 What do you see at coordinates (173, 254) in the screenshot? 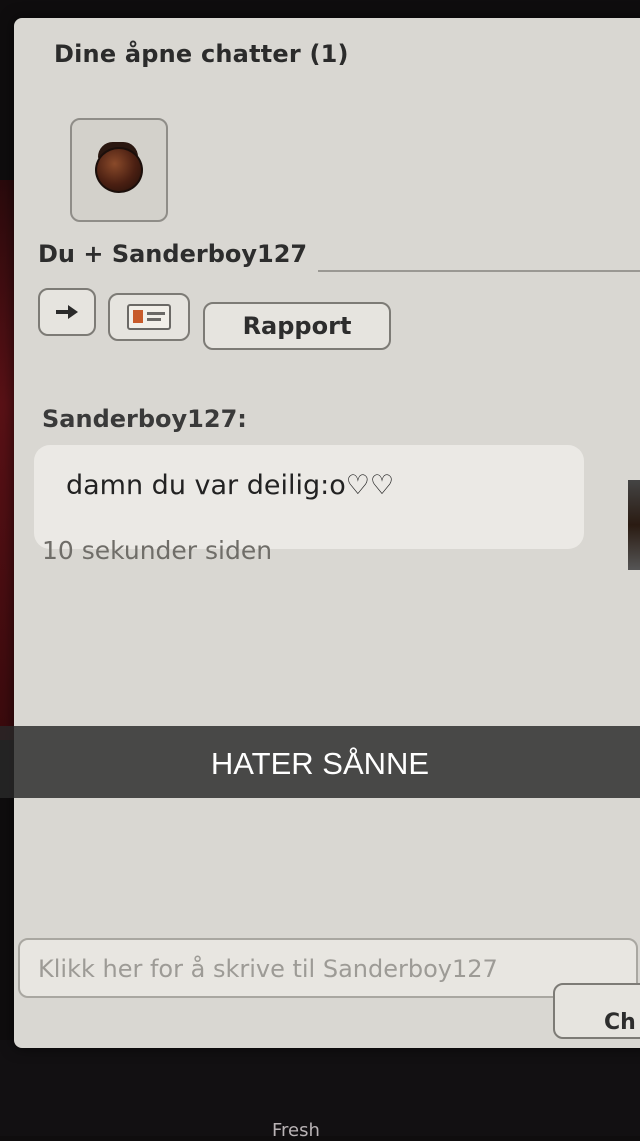
I see `chat-title: Du + Sanderboy127` at bounding box center [173, 254].